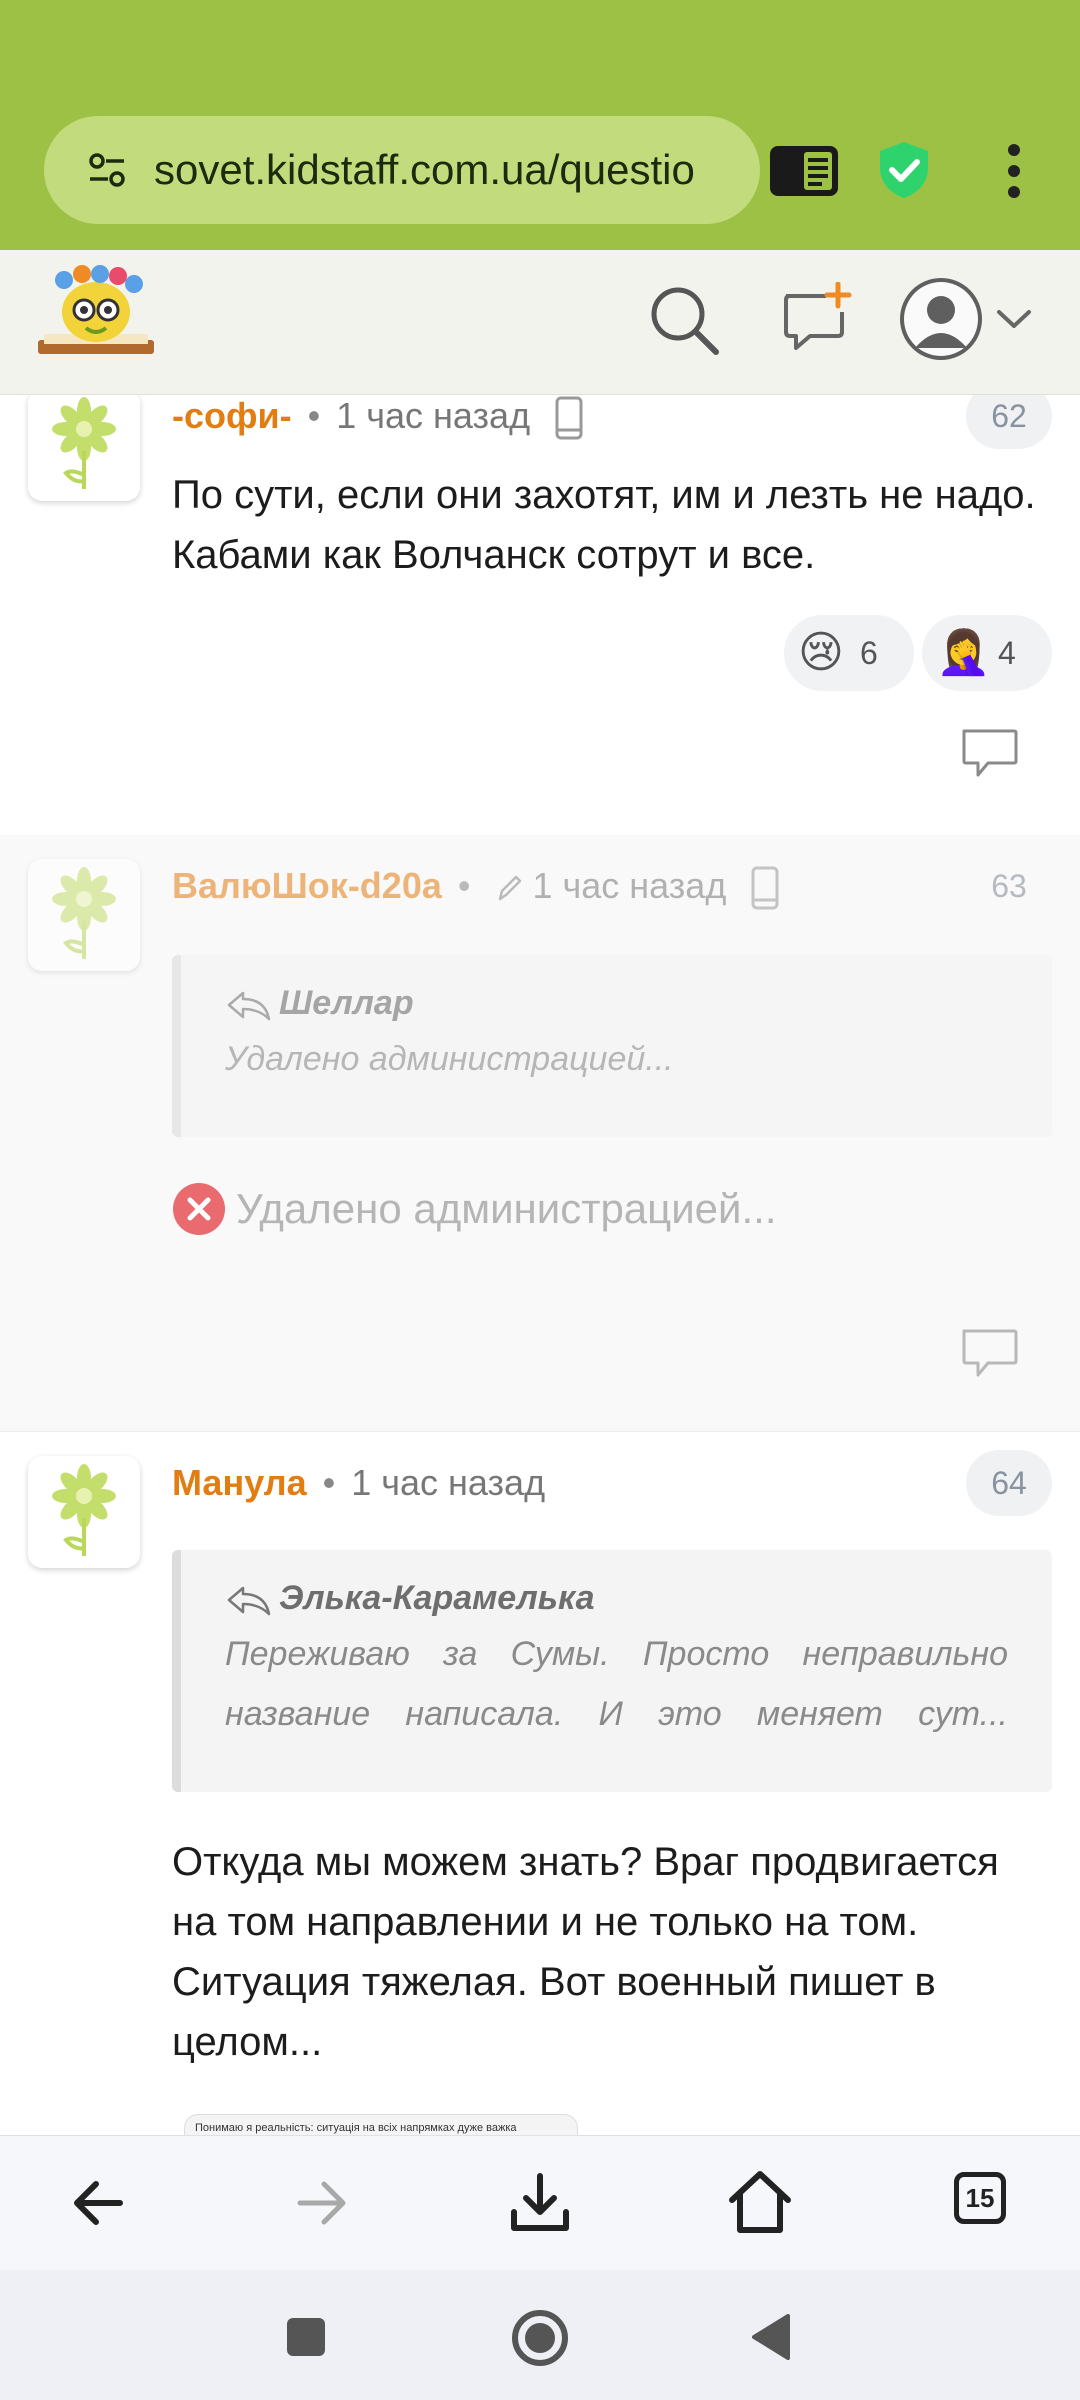 This screenshot has height=2400, width=1080. Describe the element at coordinates (1009, 886) in the screenshot. I see `comment-number: 63` at that location.